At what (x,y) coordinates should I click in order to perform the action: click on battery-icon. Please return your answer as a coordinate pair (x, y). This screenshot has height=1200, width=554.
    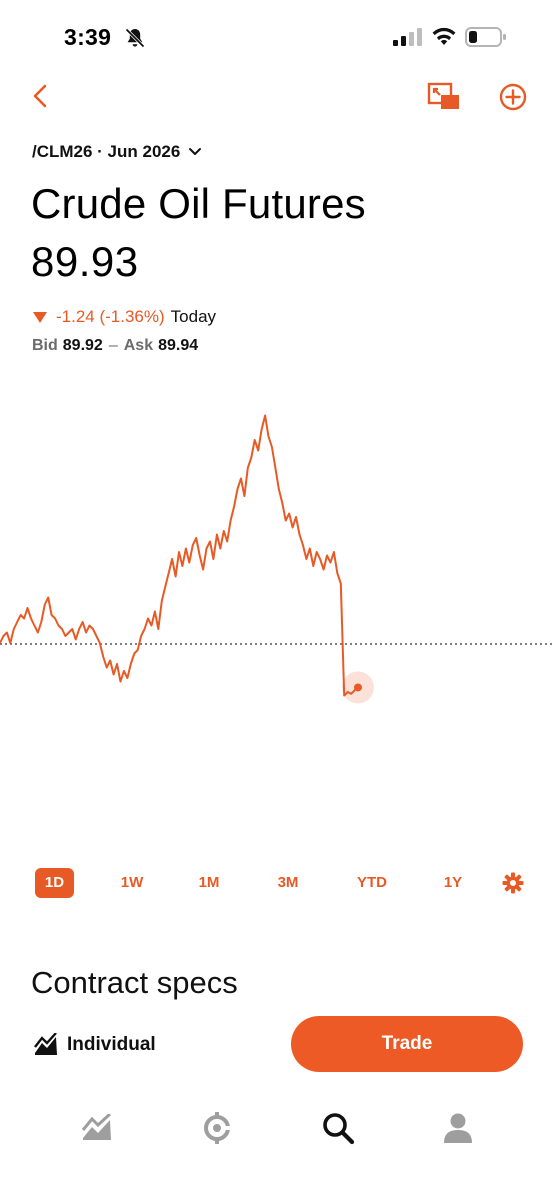
    Looking at the image, I should click on (485, 37).